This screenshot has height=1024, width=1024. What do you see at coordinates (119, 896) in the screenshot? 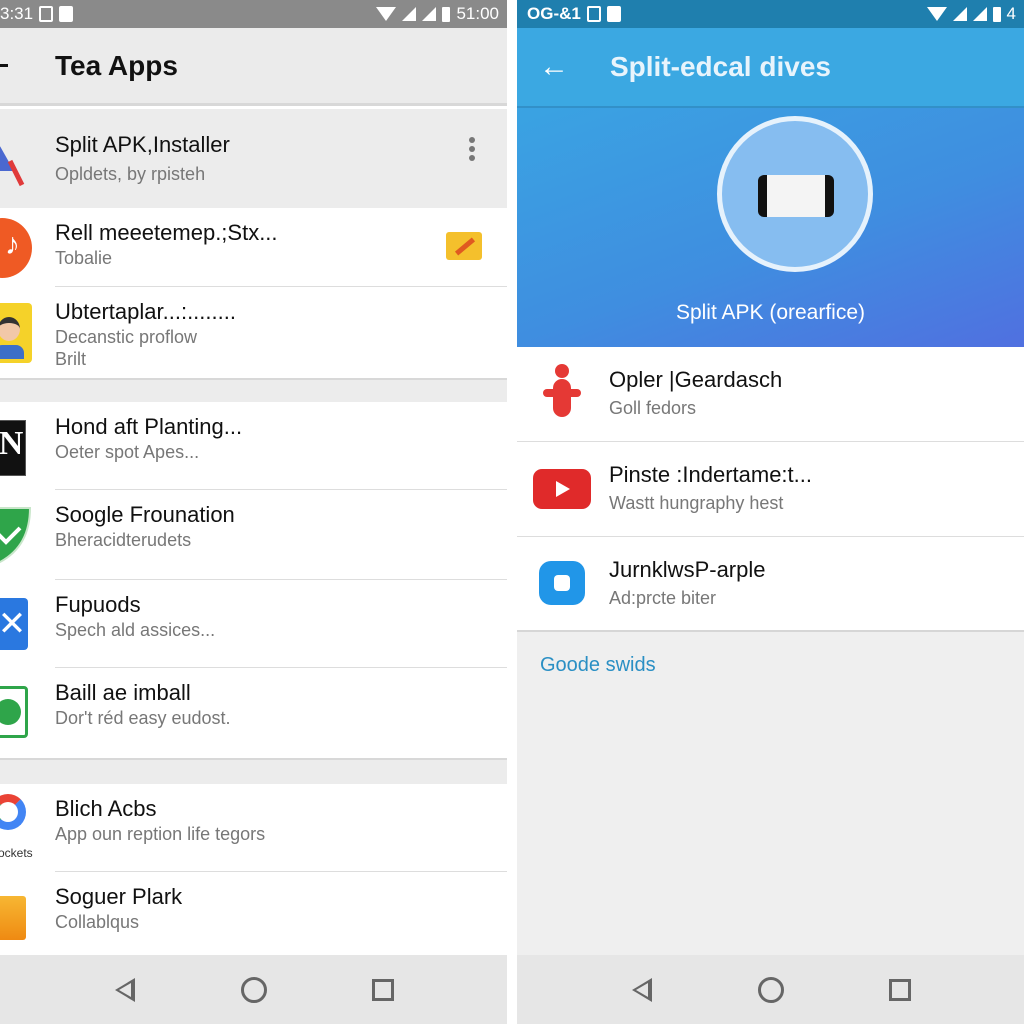
I see `item-title: Soguer Plark` at bounding box center [119, 896].